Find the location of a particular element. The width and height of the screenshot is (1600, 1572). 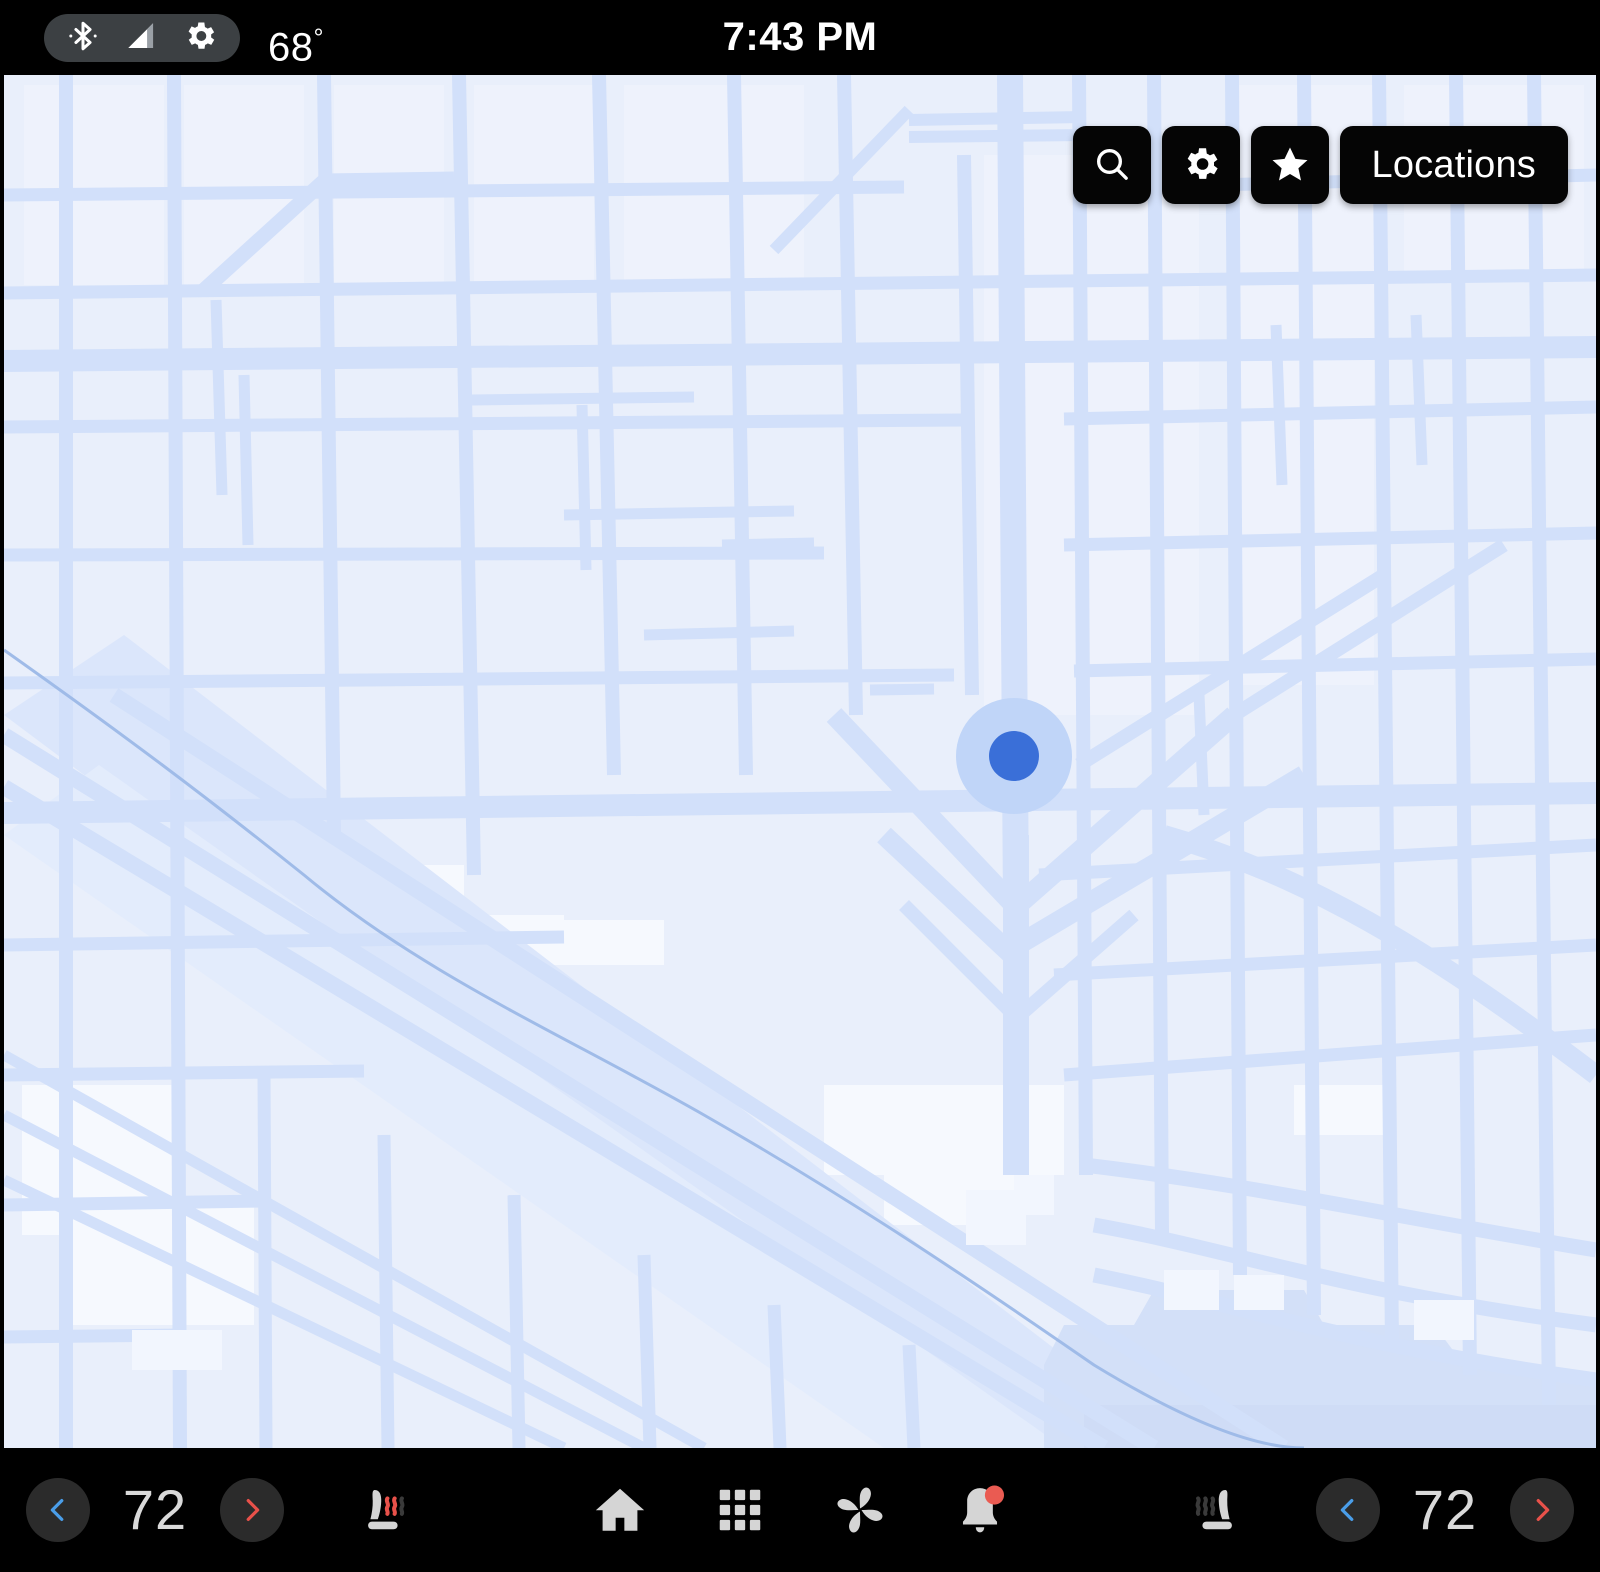

nav-home-button is located at coordinates (620, 1510).